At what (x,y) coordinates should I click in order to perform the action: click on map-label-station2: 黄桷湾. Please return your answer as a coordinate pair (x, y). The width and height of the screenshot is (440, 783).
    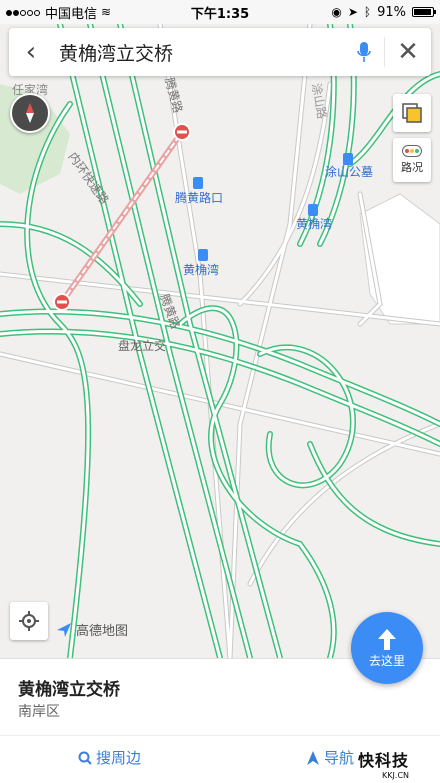
    Looking at the image, I should click on (201, 269).